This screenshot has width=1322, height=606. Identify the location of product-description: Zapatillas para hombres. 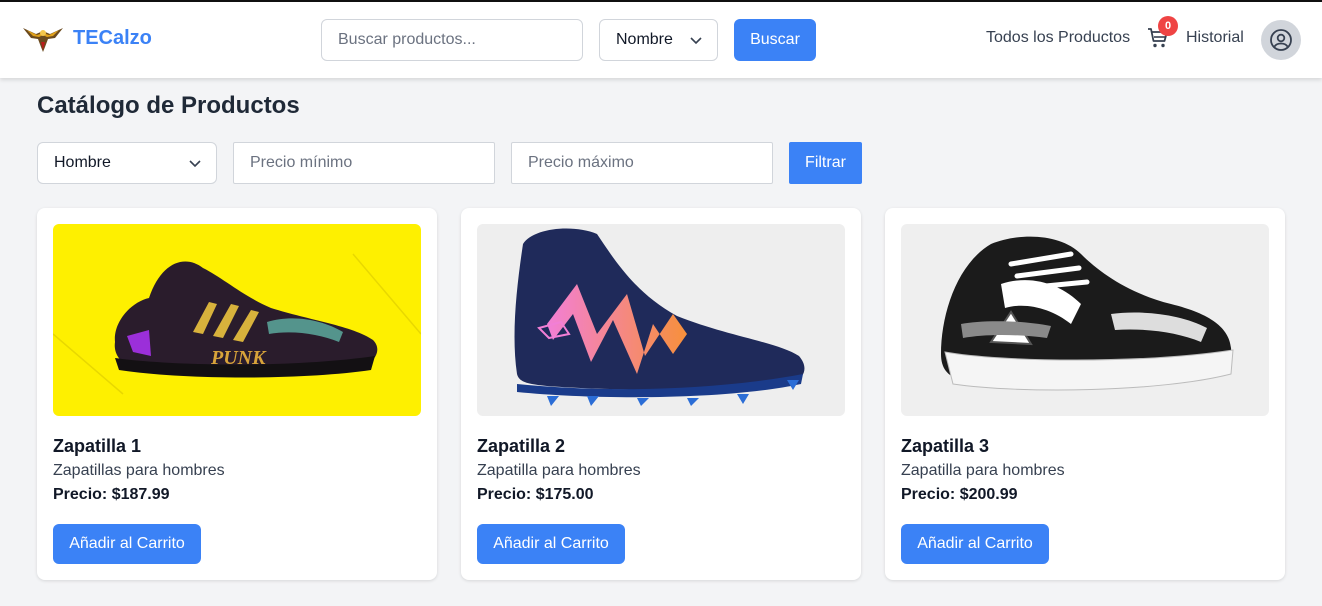
(139, 470).